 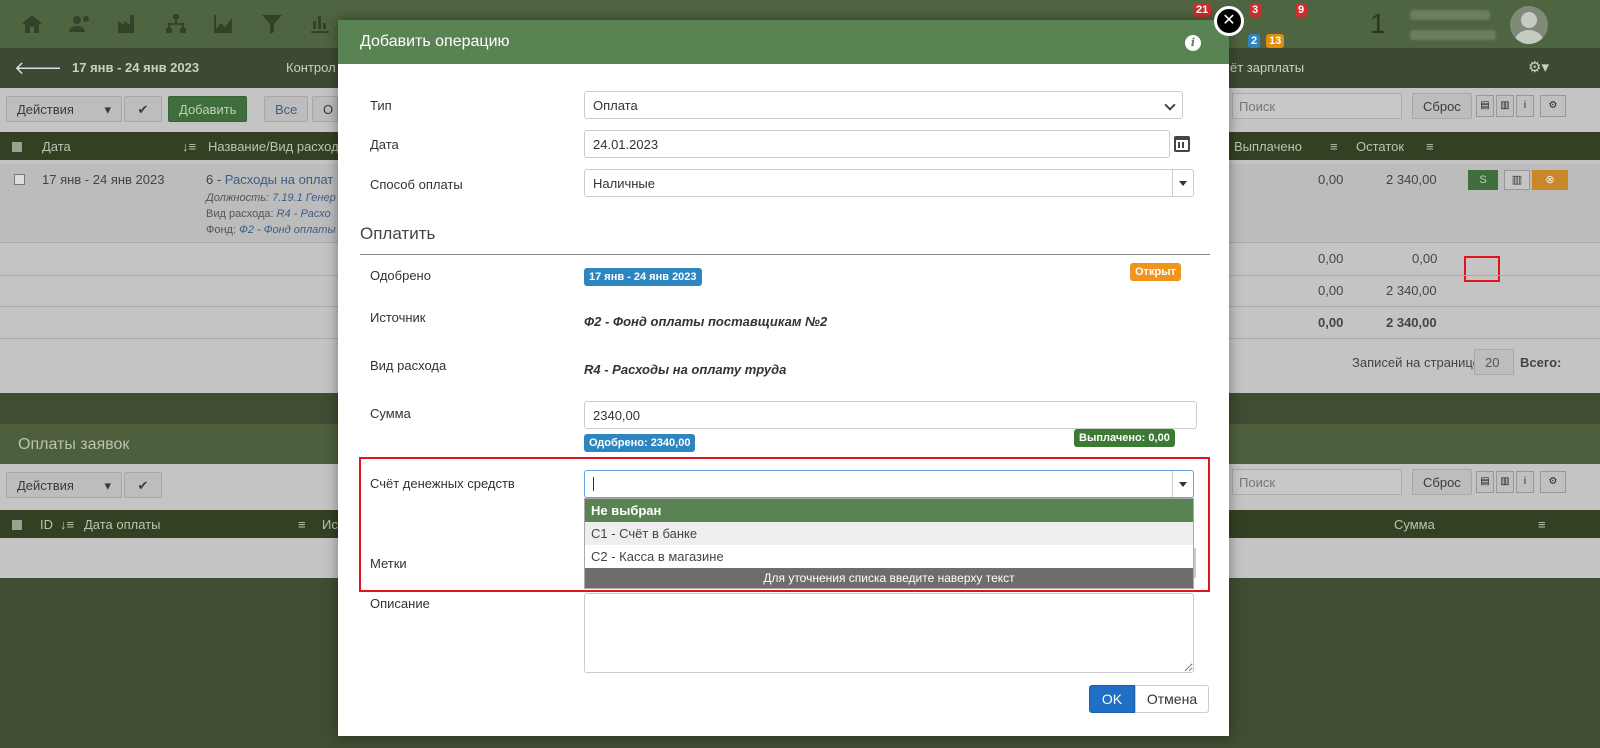 I want to click on users-icon, so click(x=80, y=24).